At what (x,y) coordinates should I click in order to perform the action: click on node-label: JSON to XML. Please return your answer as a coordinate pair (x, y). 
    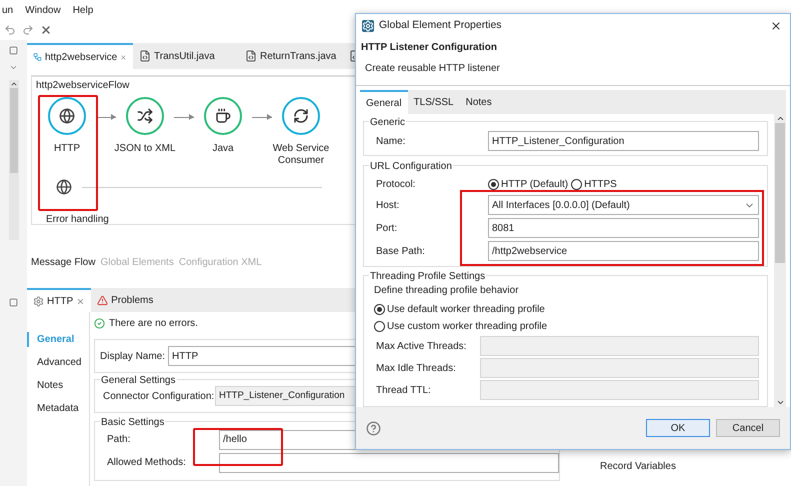
    Looking at the image, I should click on (145, 149).